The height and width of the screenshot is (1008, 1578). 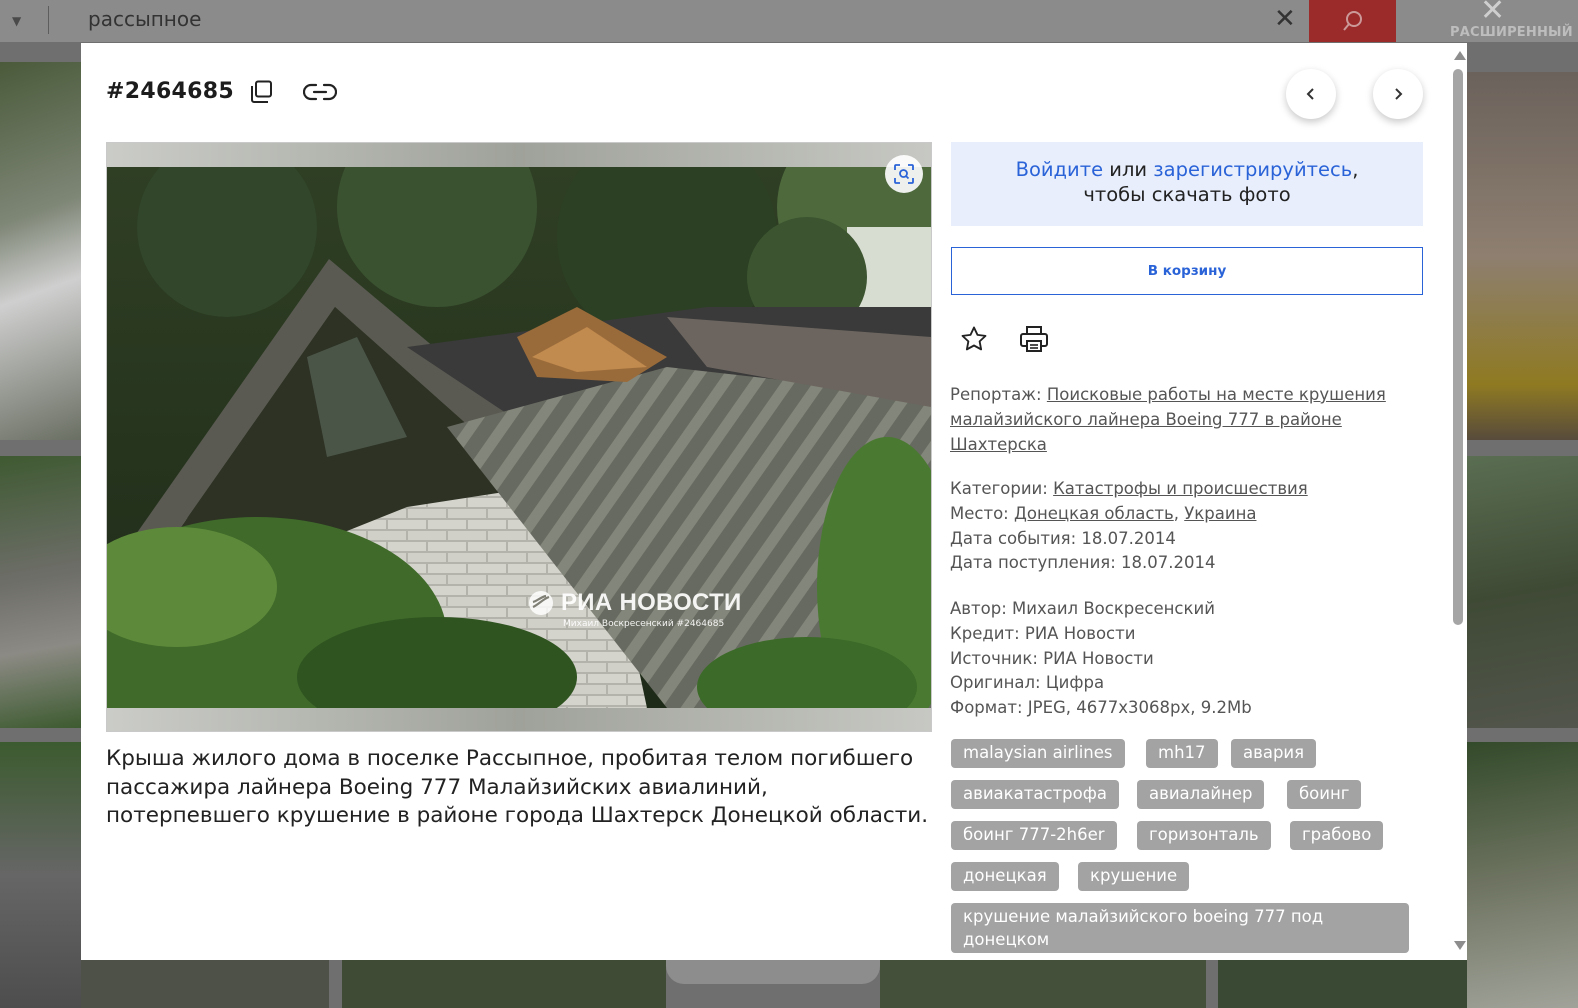 I want to click on printer-icon, so click(x=1034, y=339).